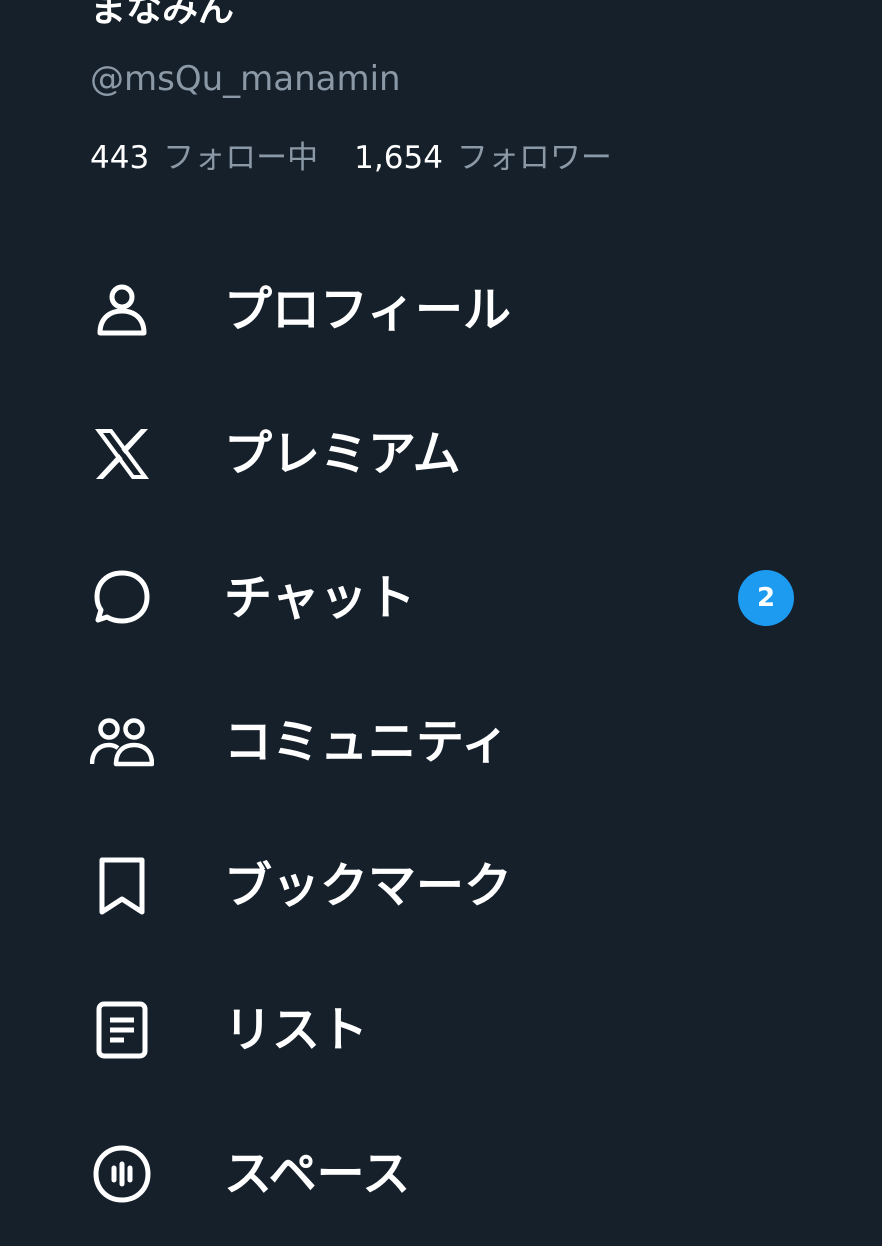  What do you see at coordinates (122, 454) in the screenshot?
I see `x-logo-icon` at bounding box center [122, 454].